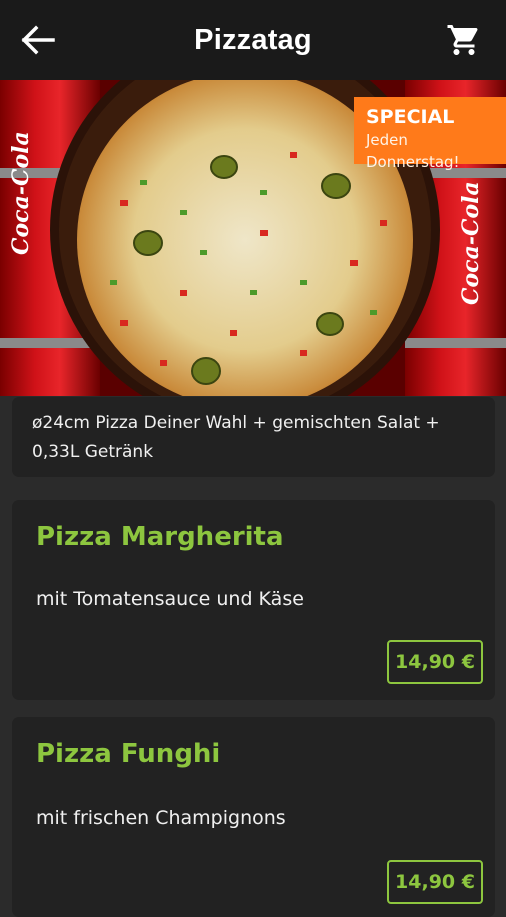  Describe the element at coordinates (21, 193) in the screenshot. I see `can-logo-left: Coca-Cola` at that location.